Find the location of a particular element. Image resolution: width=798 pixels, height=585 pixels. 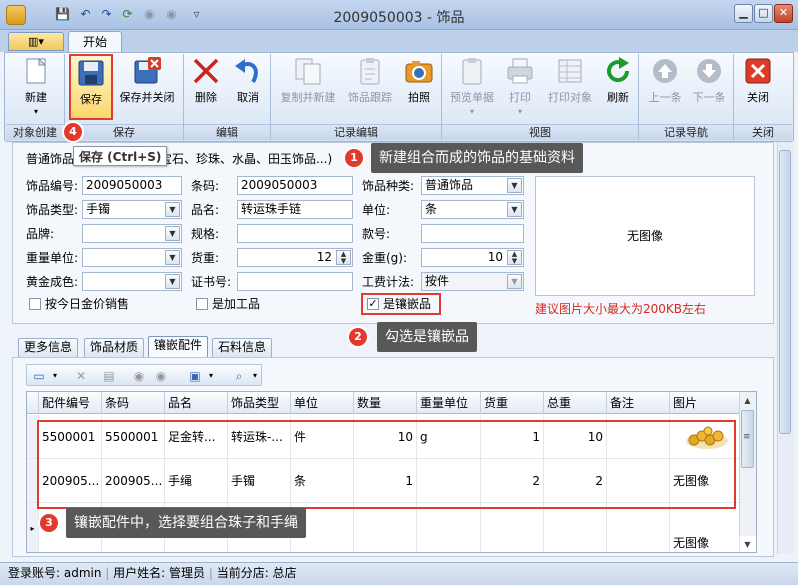

barcode-input: 2009050003 is located at coordinates (295, 185).